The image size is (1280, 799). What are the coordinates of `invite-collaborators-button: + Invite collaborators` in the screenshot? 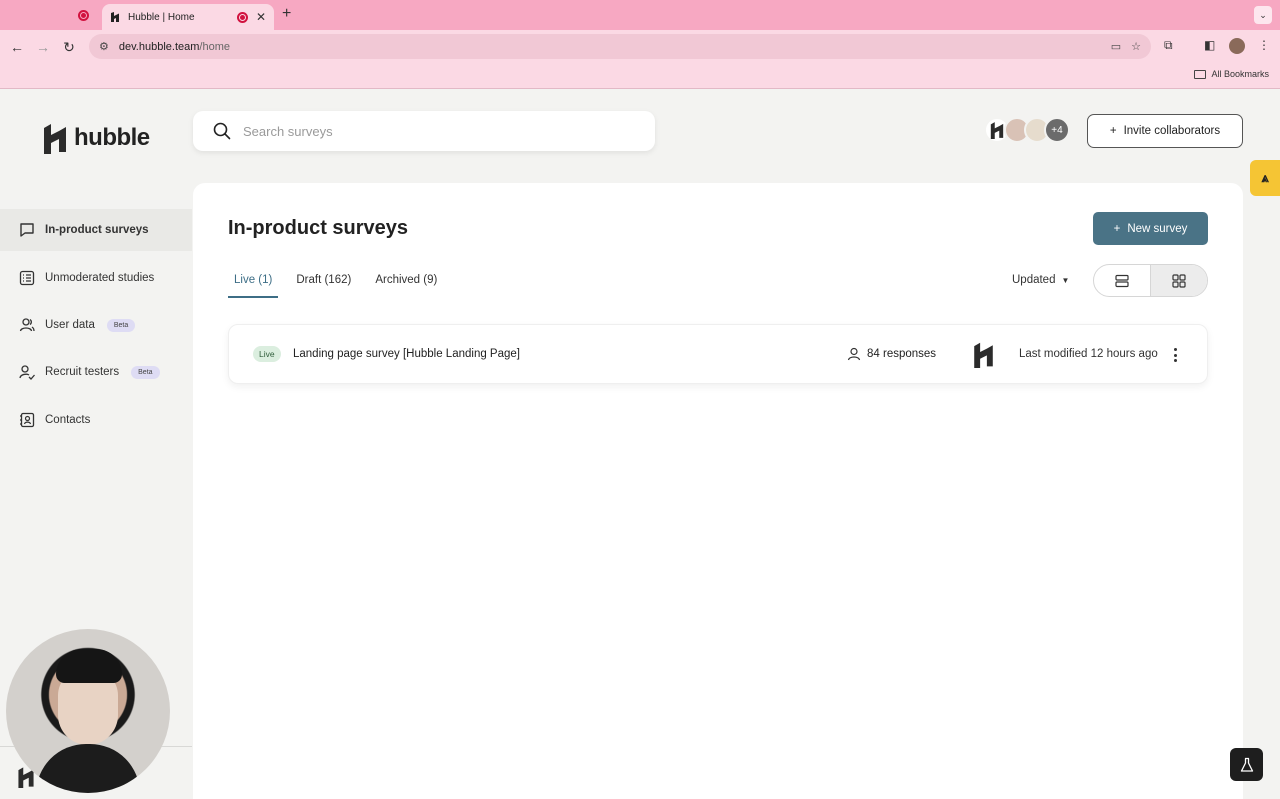 It's located at (1165, 131).